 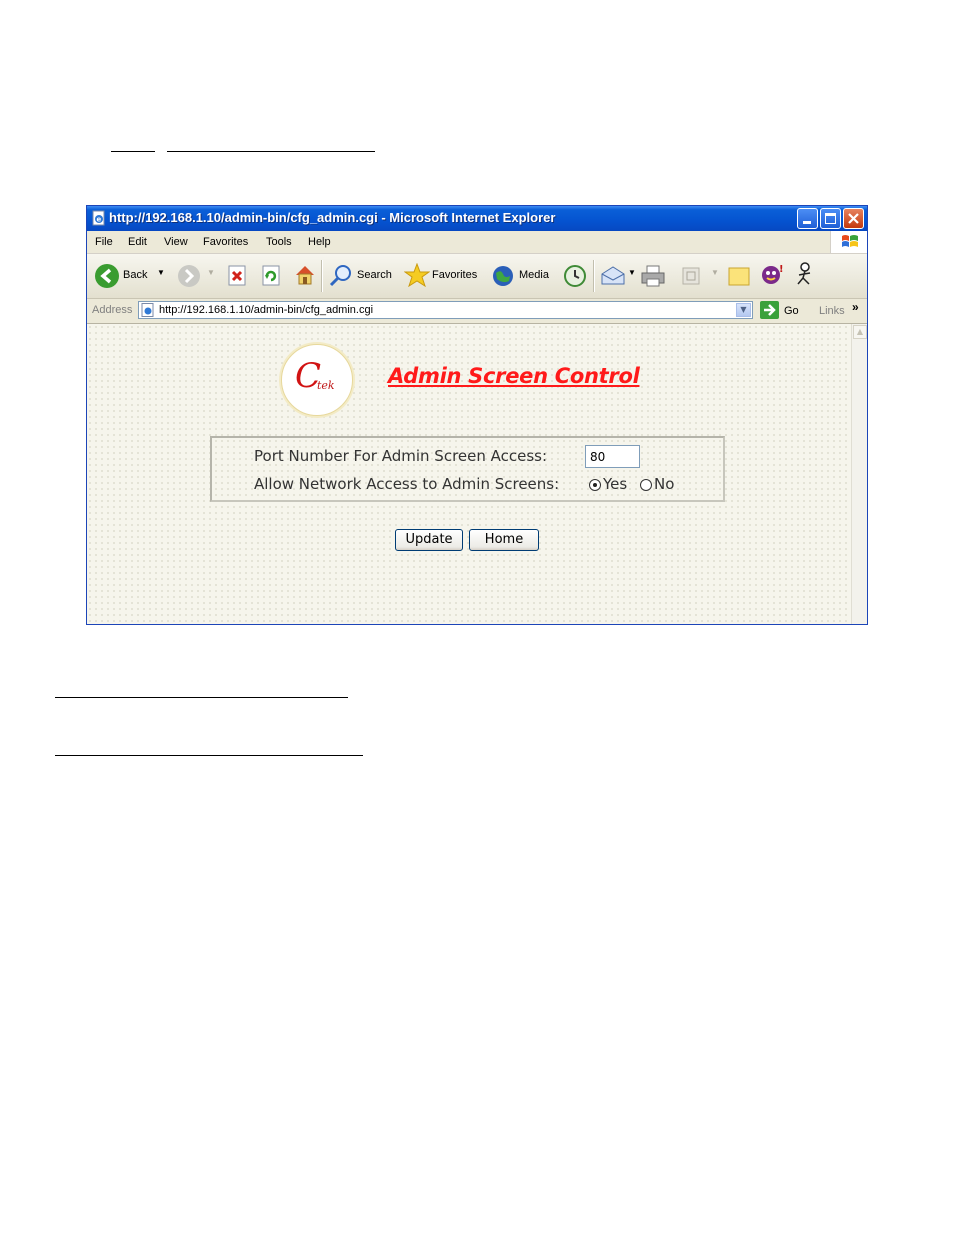 What do you see at coordinates (860, 332) in the screenshot?
I see `scroll-up-arrow-icon: ▲` at bounding box center [860, 332].